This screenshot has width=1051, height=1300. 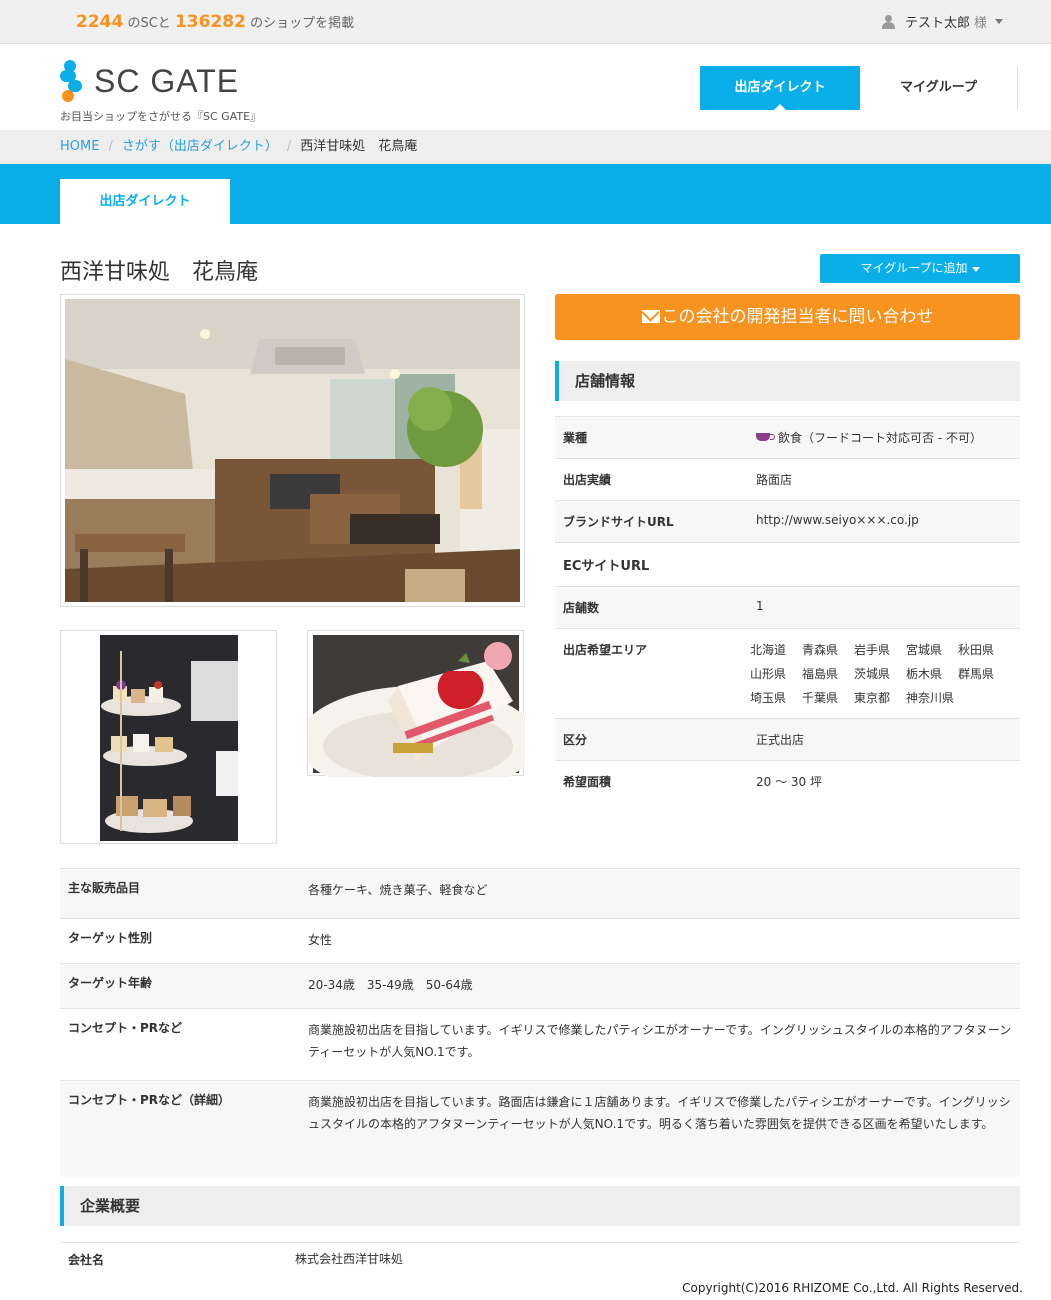 I want to click on row-label: ターゲット性別, so click(x=110, y=938).